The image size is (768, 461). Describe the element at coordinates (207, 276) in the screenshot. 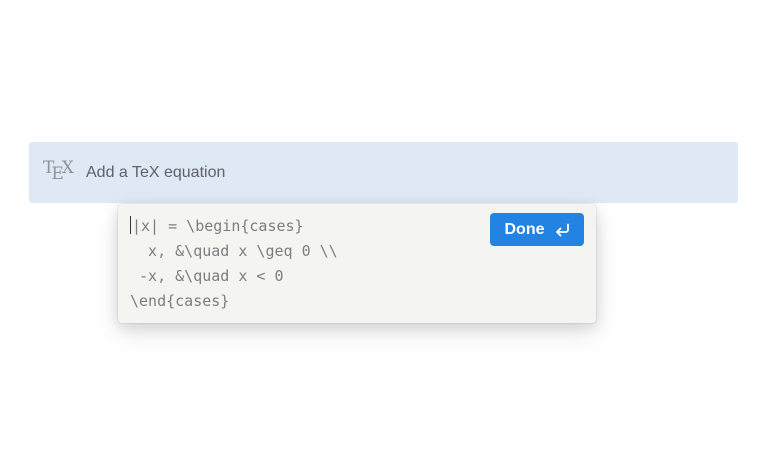

I see `code-line-text: -x, &\quad x < 0` at that location.